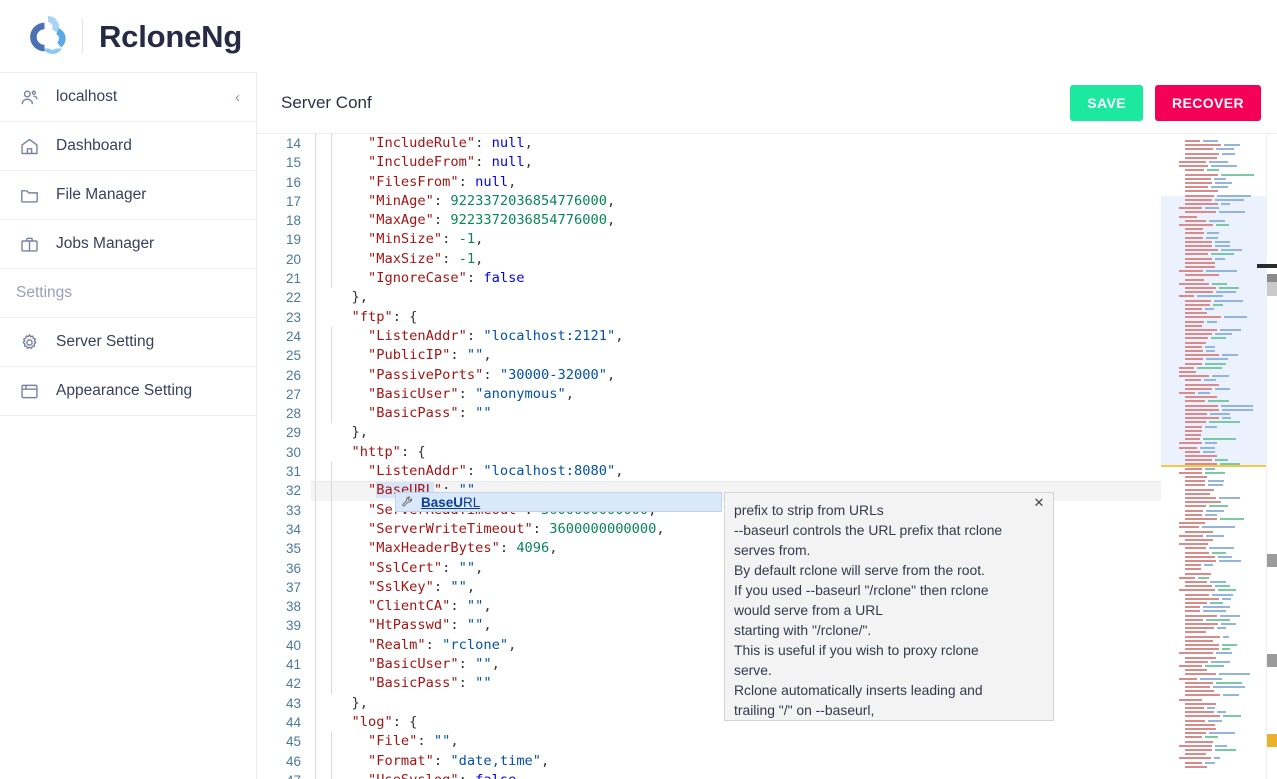 Image resolution: width=1277 pixels, height=779 pixels. I want to click on code-token: "IgnoreCase", so click(417, 278).